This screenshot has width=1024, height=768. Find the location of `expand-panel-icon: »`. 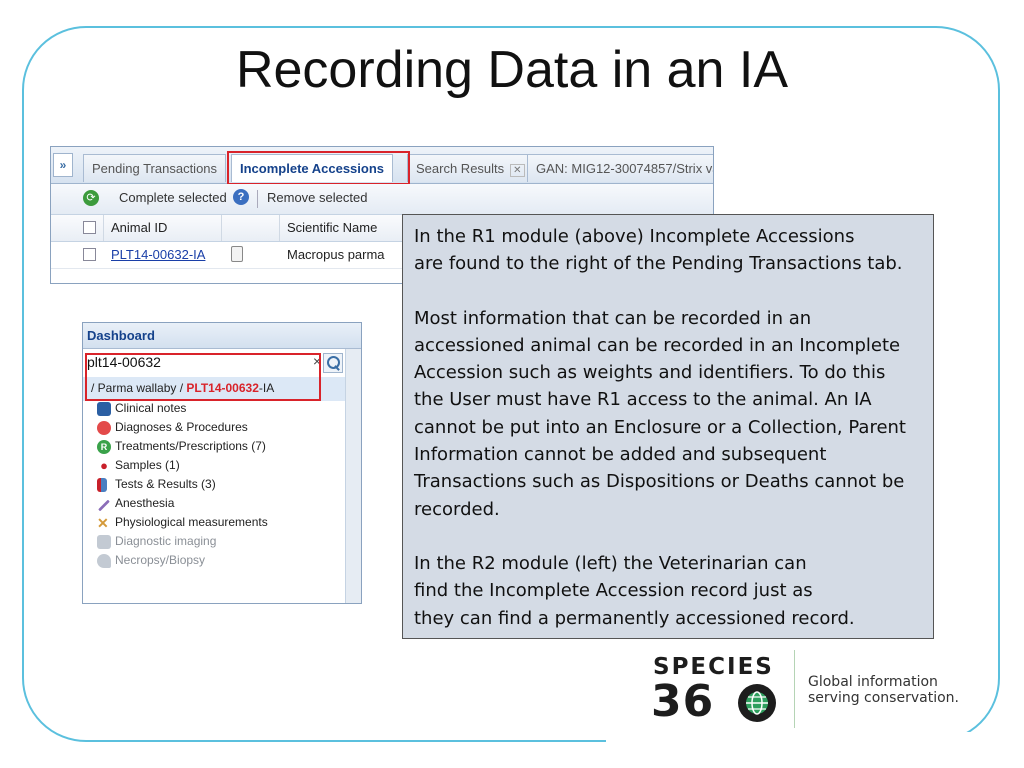

expand-panel-icon: » is located at coordinates (63, 165).